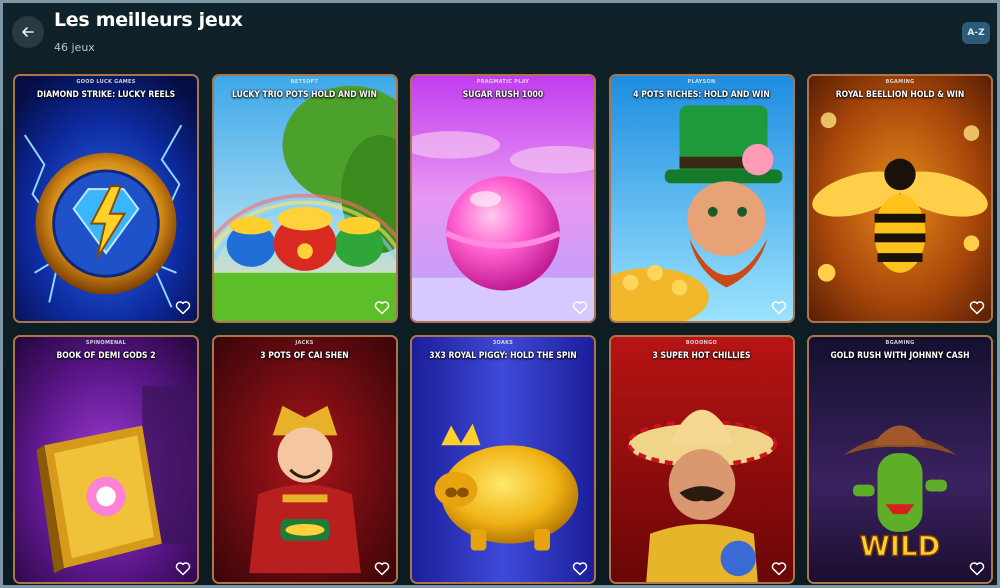 Image resolution: width=1000 pixels, height=588 pixels. What do you see at coordinates (701, 356) in the screenshot?
I see `game-title: 3 SUPER HOT CHILLIES` at bounding box center [701, 356].